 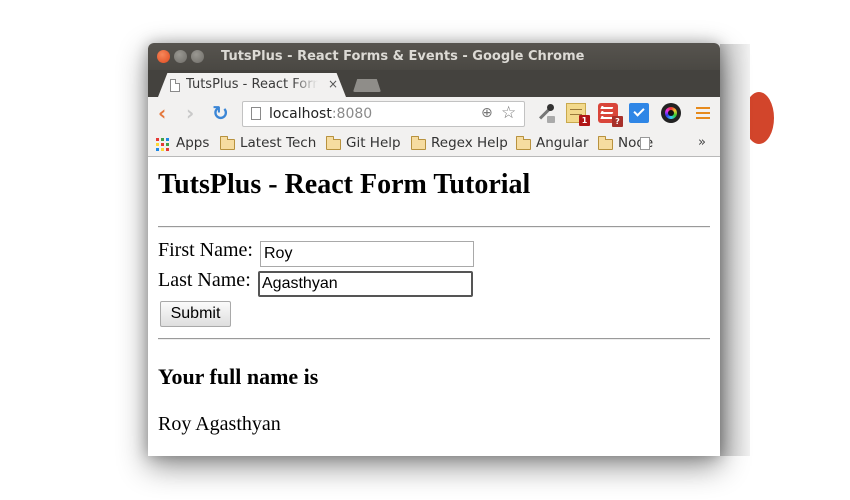 I want to click on submit-button: Submit, so click(x=195, y=314).